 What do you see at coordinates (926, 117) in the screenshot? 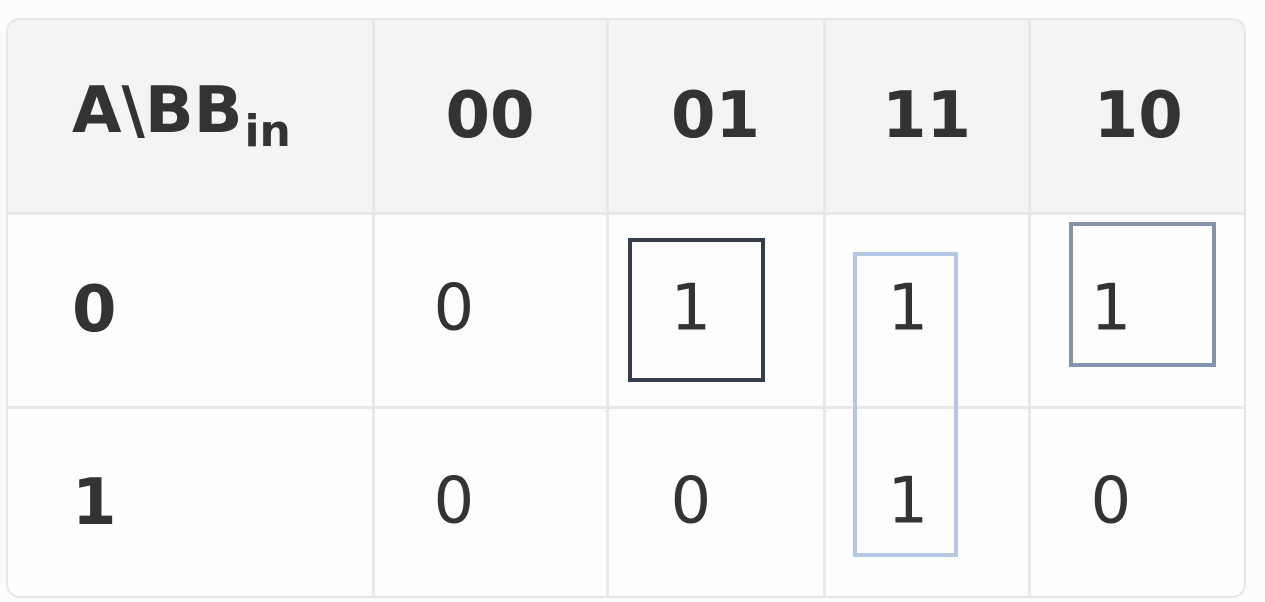
I see `column-header-11: 11` at bounding box center [926, 117].